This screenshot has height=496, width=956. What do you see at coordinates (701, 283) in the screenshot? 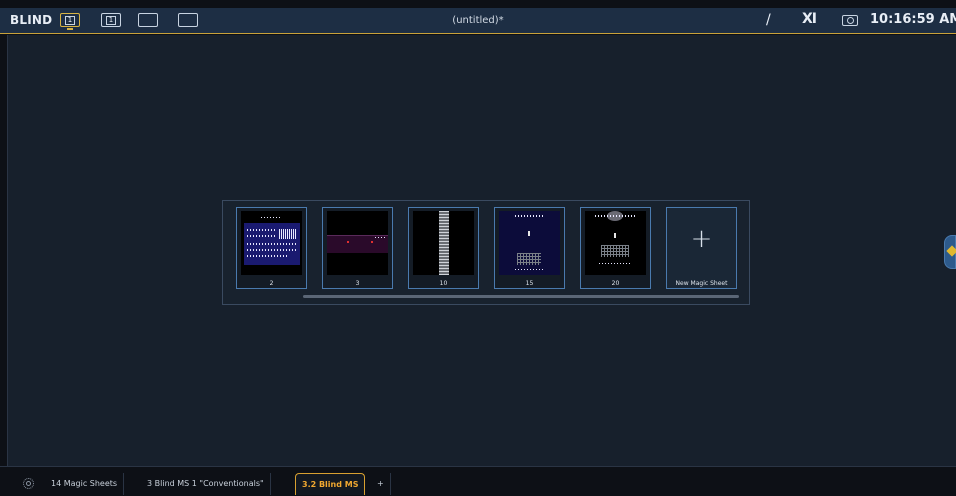
I see `new-magic-sheet-label: New Magic Sheet` at bounding box center [701, 283].